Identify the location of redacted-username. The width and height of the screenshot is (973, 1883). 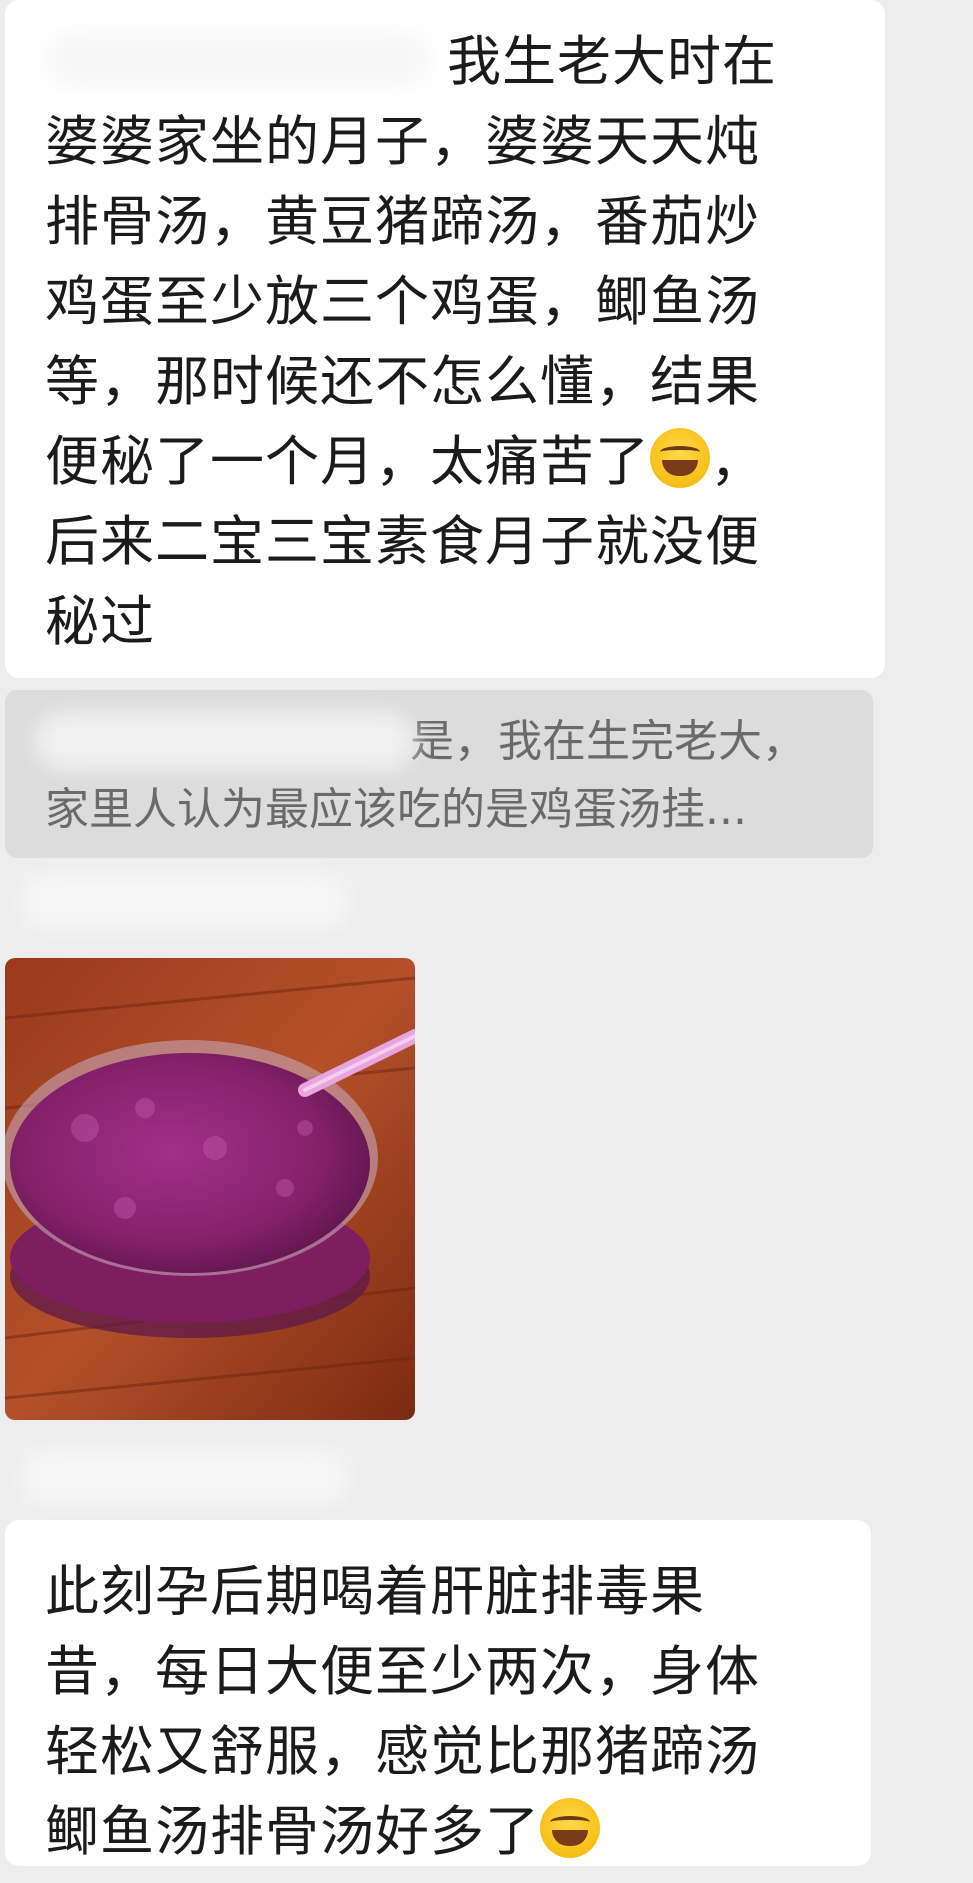
(225, 741).